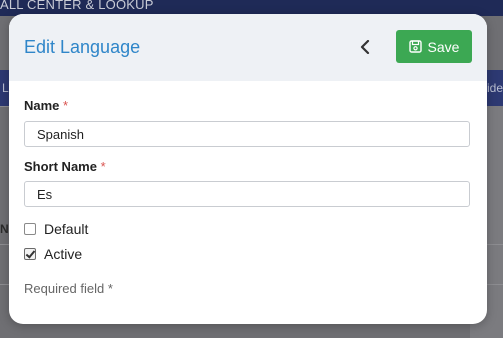 This screenshot has height=338, width=503. What do you see at coordinates (42, 105) in the screenshot?
I see `name-label-text: Name` at bounding box center [42, 105].